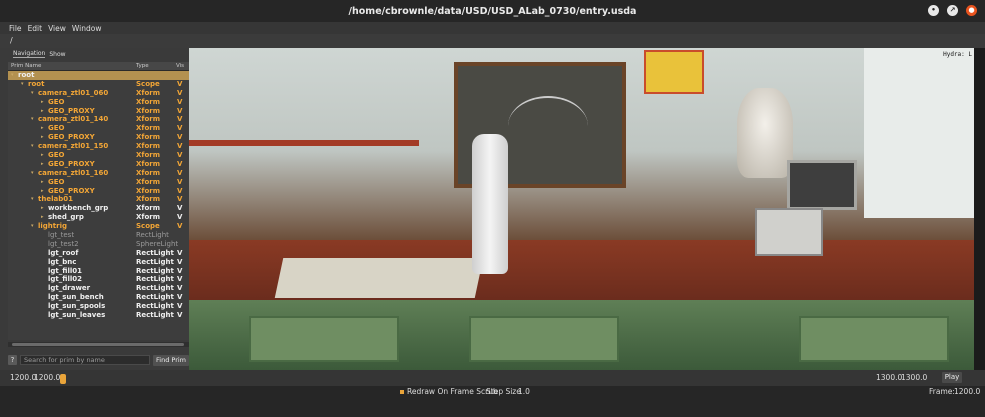 This screenshot has height=417, width=985. I want to click on play-button: Play, so click(952, 377).